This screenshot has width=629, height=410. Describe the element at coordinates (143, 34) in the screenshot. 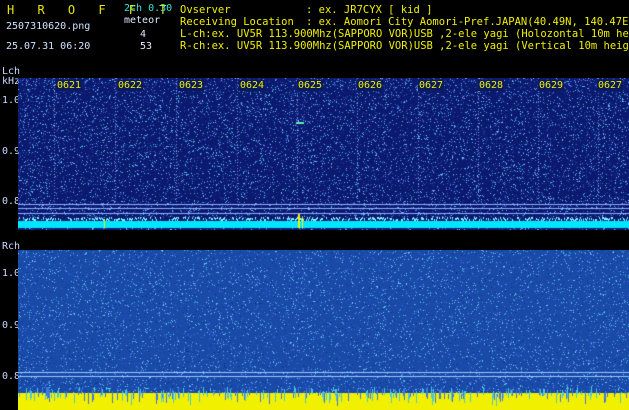

I see `meteor-count-lch: 4` at that location.